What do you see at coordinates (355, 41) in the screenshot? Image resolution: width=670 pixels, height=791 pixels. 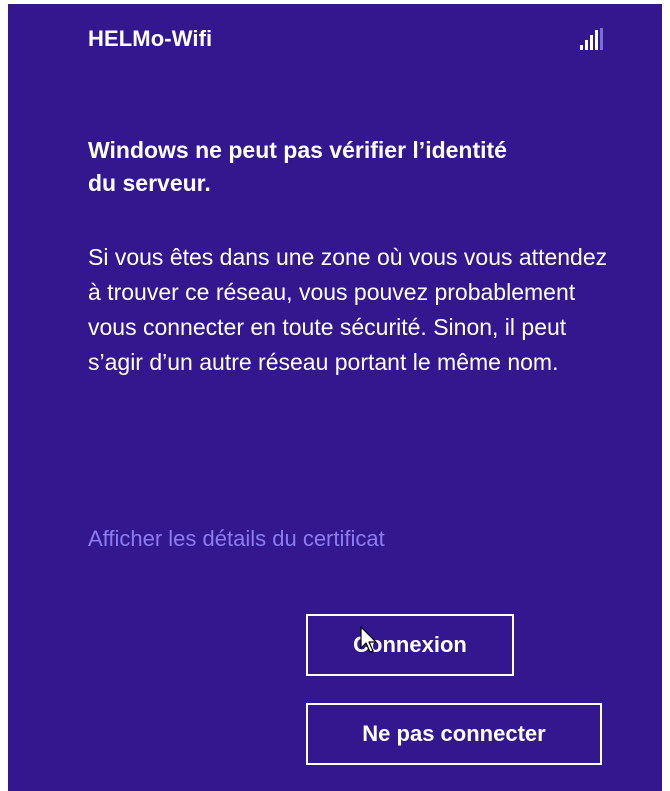 I see `network-header: HELMo-Wifi` at bounding box center [355, 41].